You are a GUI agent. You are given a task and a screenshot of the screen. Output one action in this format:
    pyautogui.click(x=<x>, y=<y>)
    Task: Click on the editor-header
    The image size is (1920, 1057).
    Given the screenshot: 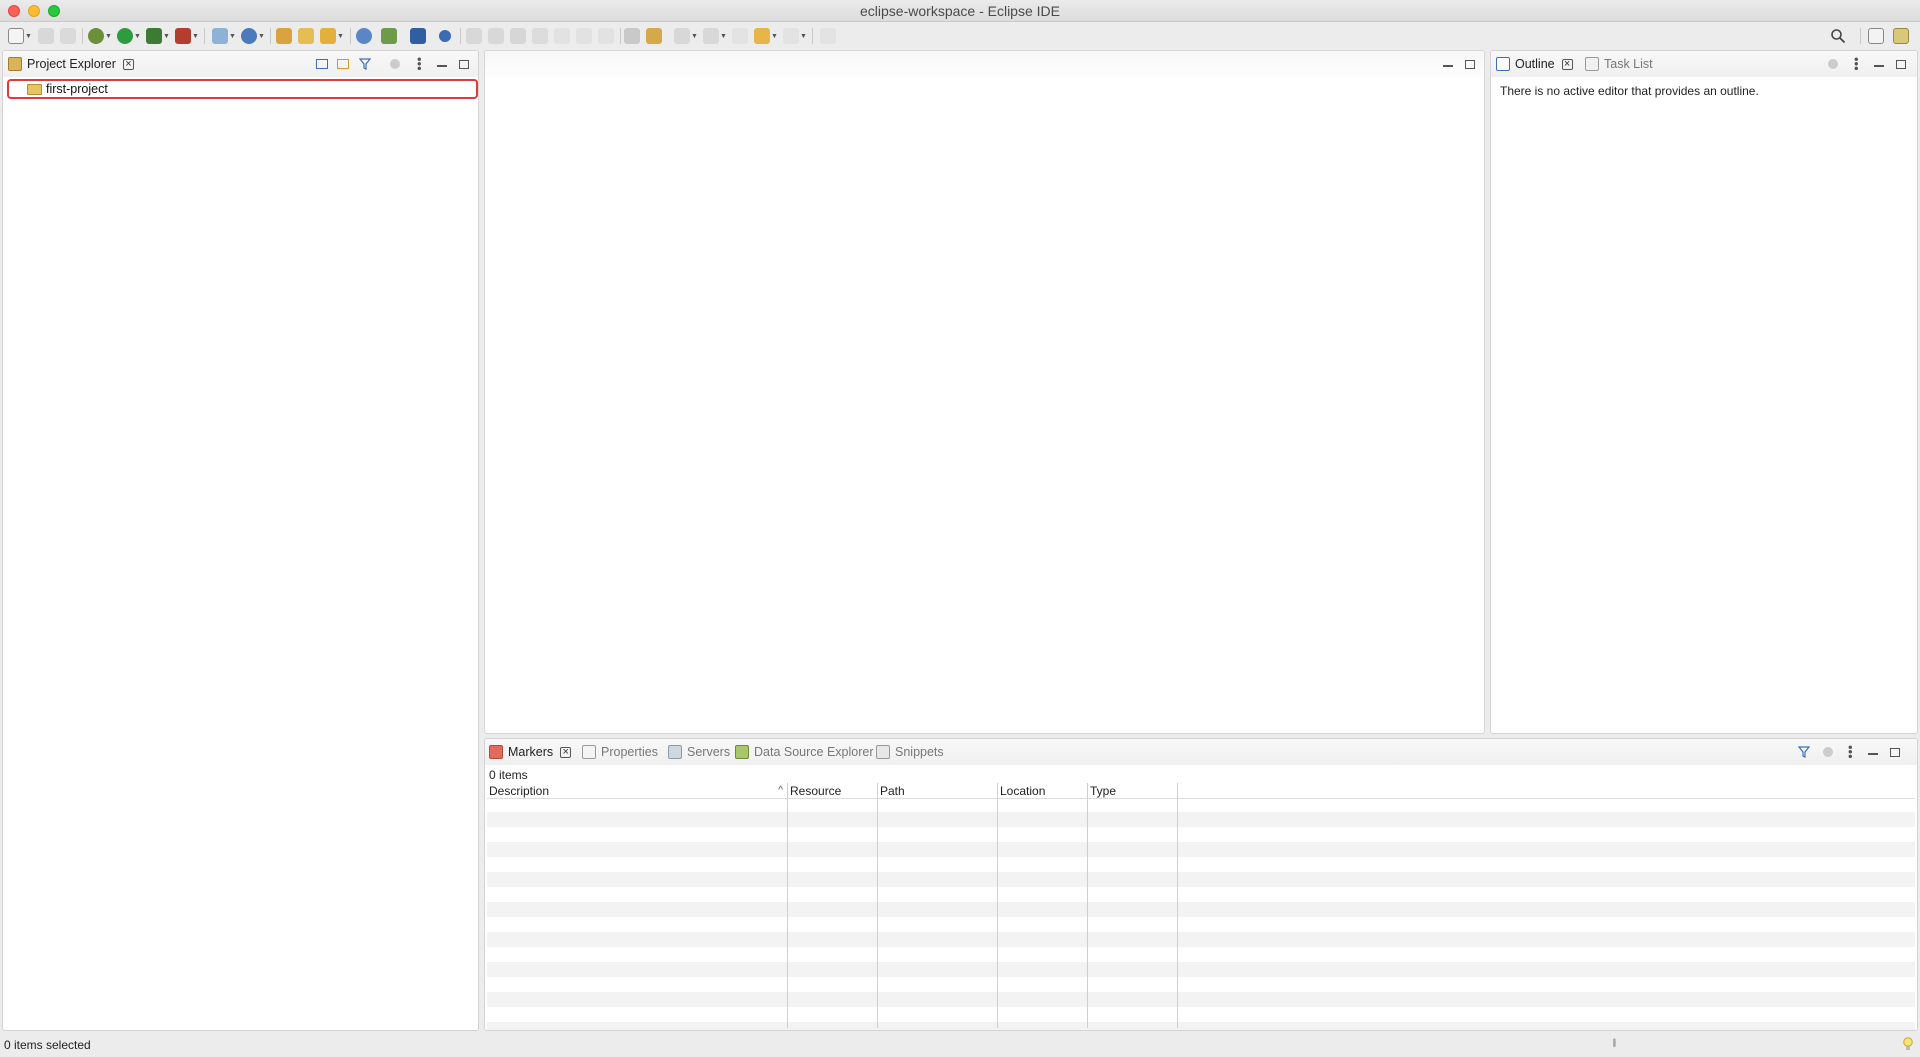 What is the action you would take?
    pyautogui.click(x=984, y=64)
    